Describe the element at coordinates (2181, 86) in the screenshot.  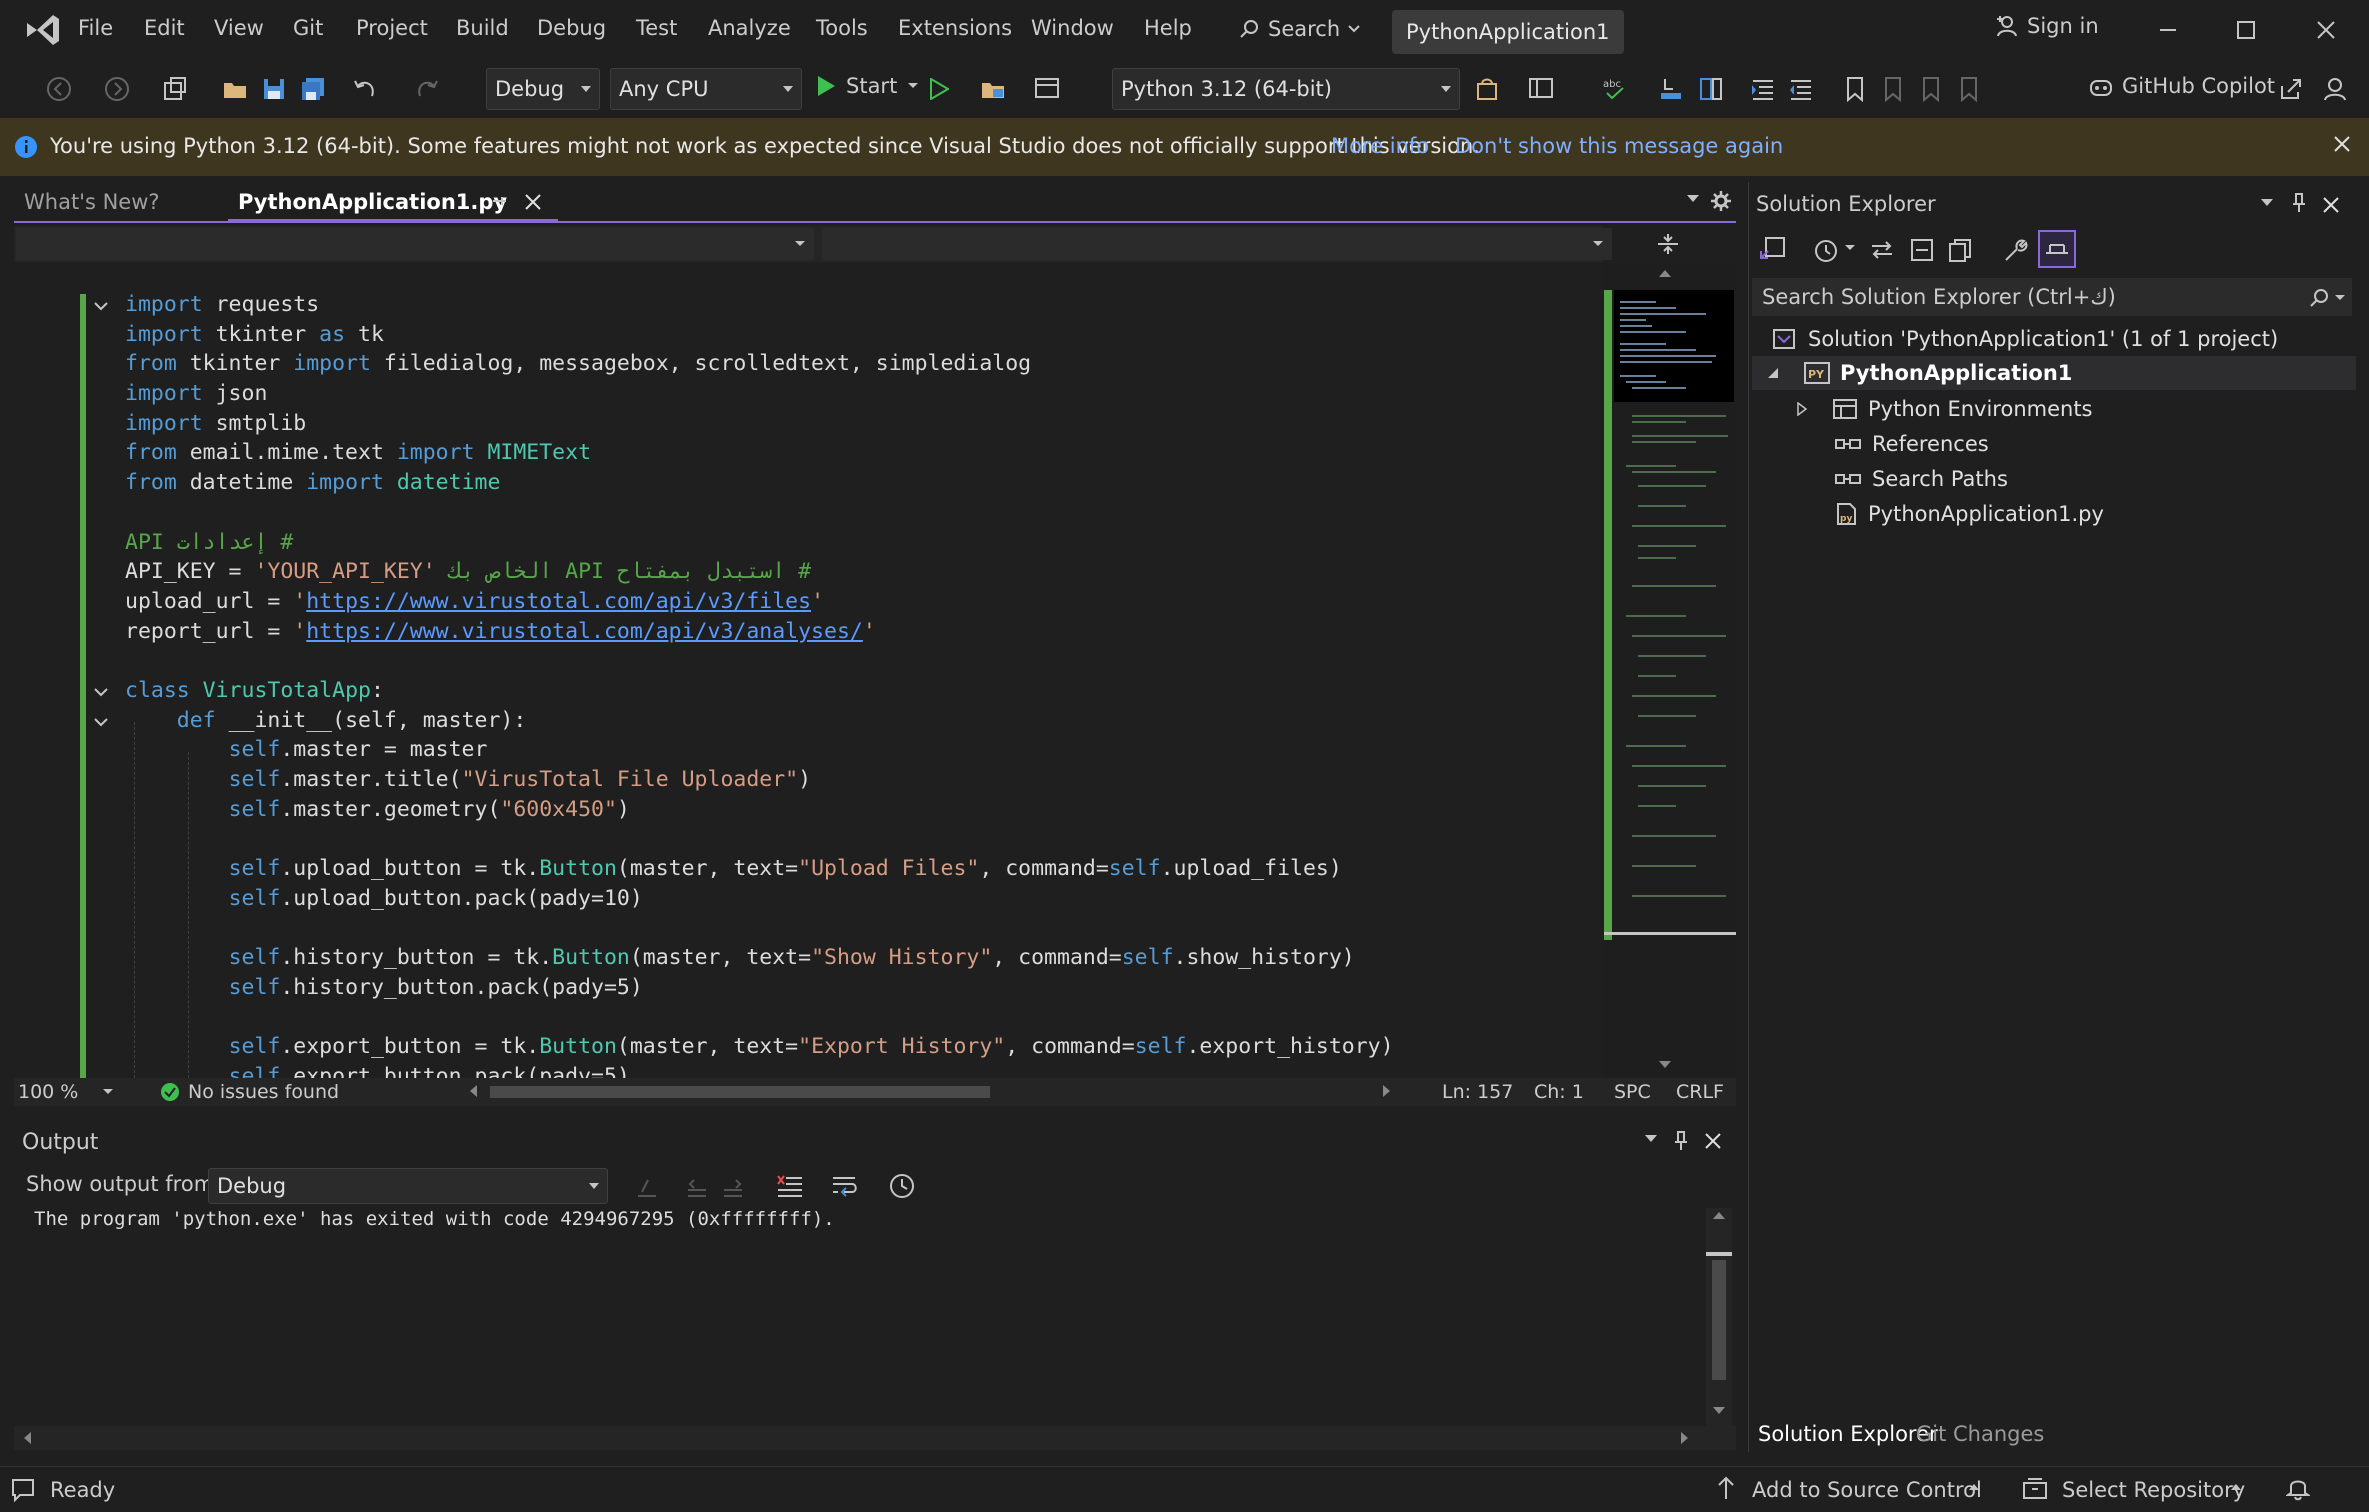
I see `github-copilot-button: GitHub Copilot` at that location.